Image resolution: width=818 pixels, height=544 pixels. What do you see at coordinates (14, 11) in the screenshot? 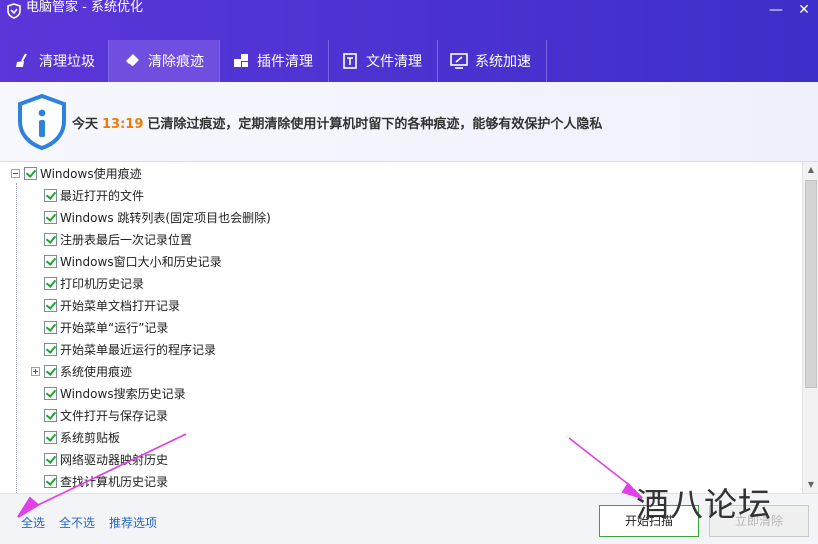
I see `pc-manager-logo-icon` at bounding box center [14, 11].